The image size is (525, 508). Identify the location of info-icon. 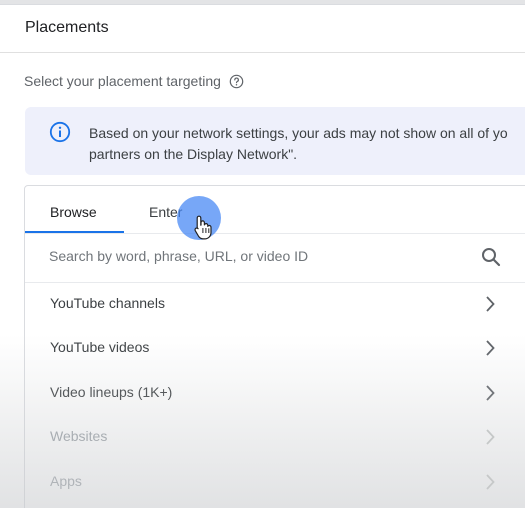
(60, 132).